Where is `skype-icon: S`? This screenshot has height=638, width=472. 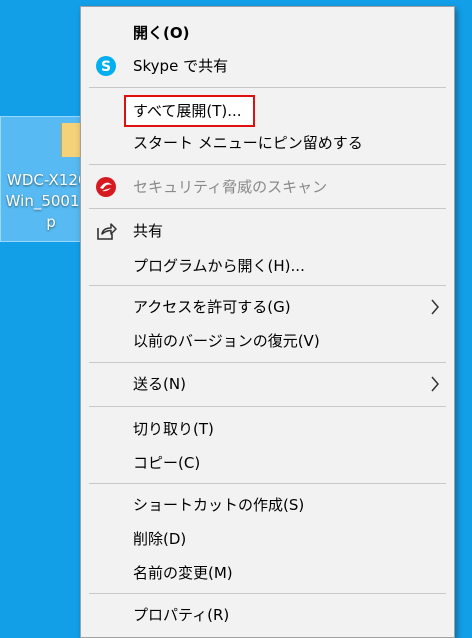 skype-icon: S is located at coordinates (106, 66).